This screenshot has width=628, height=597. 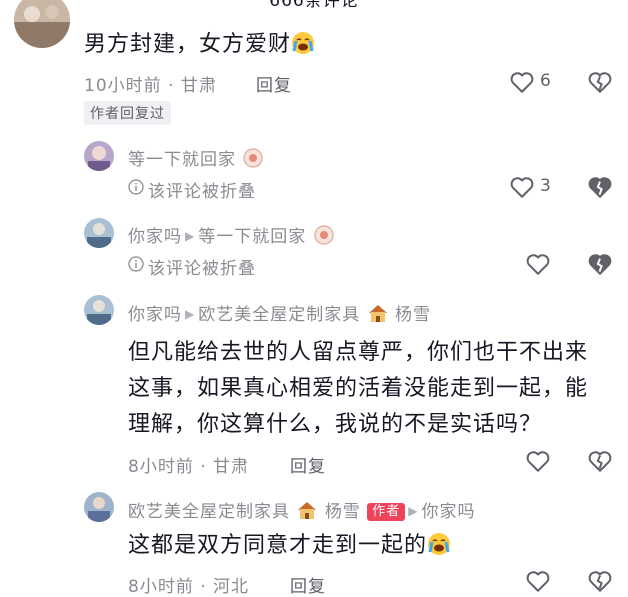 I want to click on like-count: 6, so click(x=545, y=81).